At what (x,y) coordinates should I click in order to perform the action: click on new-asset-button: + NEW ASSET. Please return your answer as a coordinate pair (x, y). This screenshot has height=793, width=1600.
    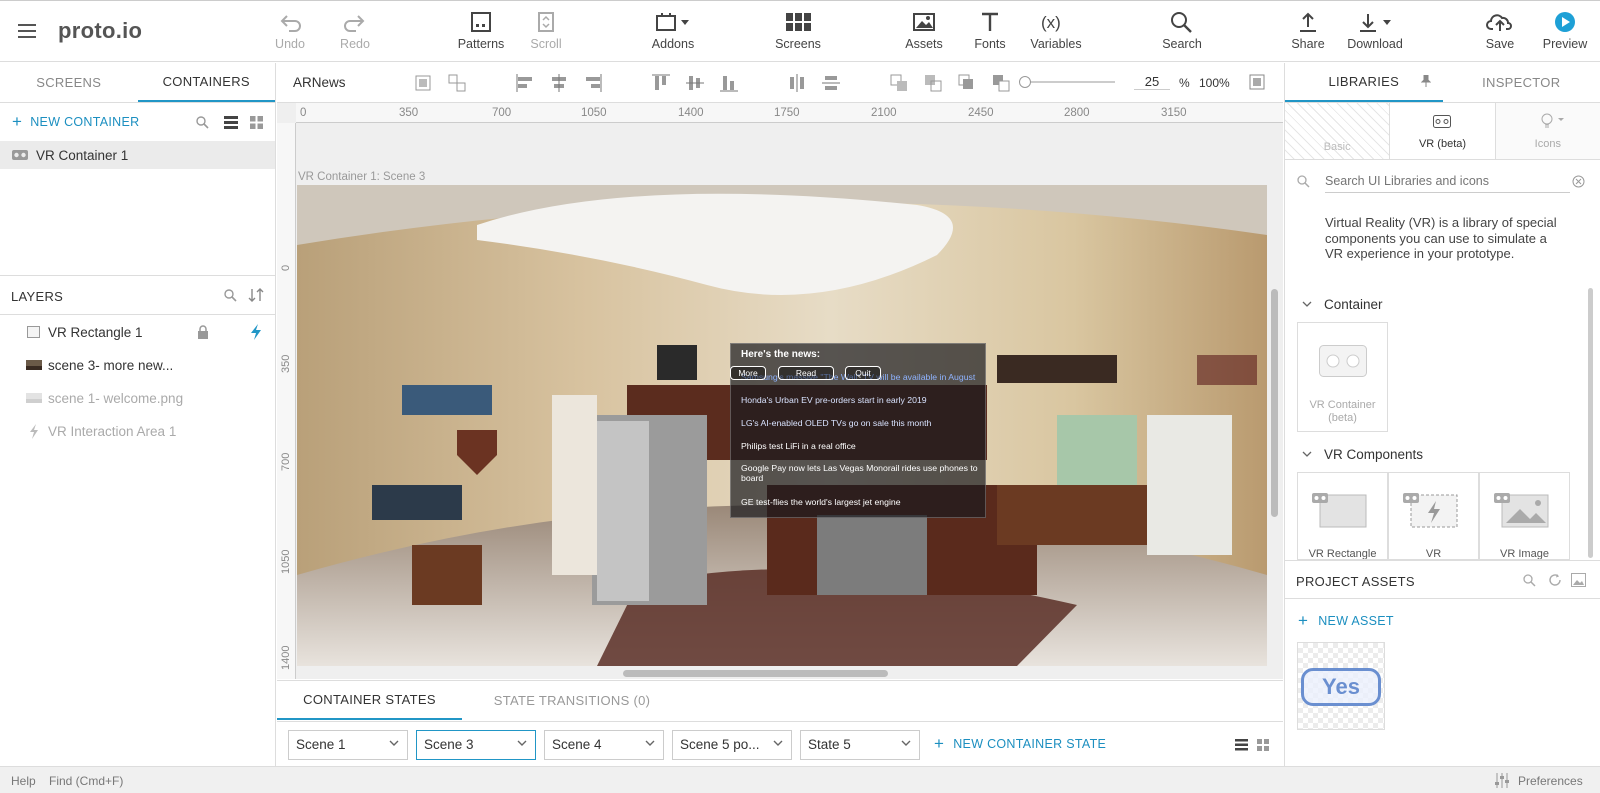
    Looking at the image, I should click on (1346, 620).